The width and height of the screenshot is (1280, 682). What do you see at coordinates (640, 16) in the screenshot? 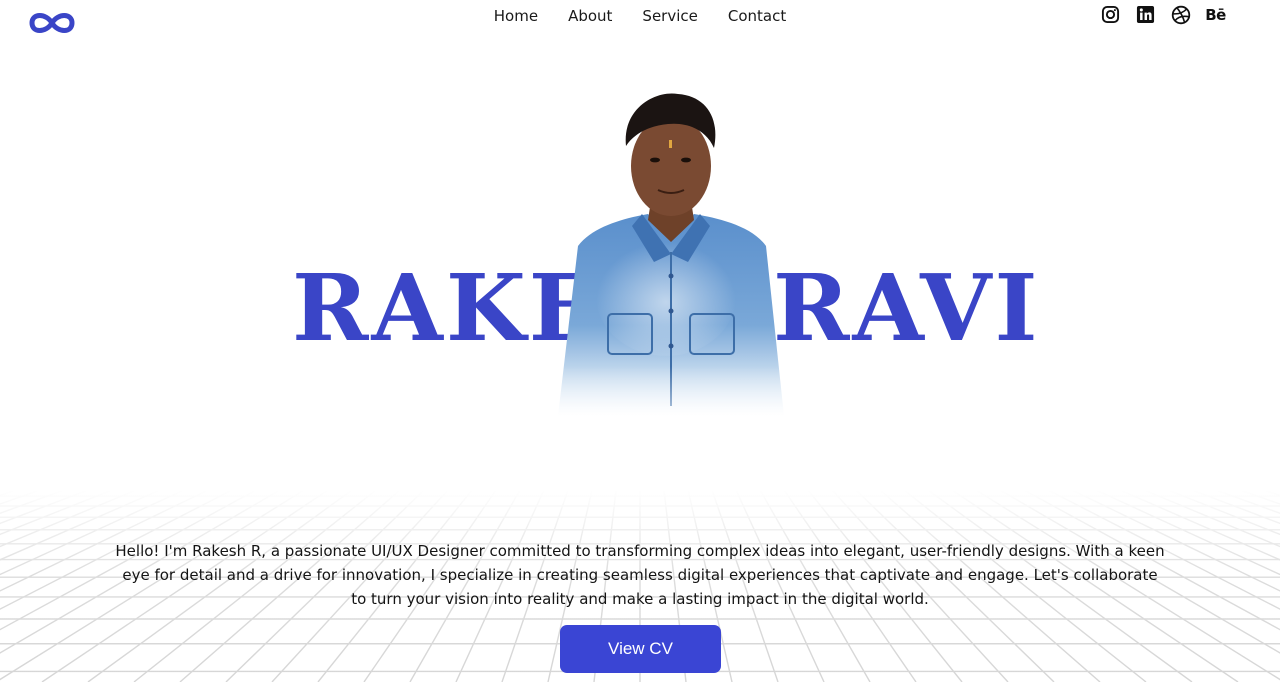
I see `main-nav: Home About Service Contact` at bounding box center [640, 16].